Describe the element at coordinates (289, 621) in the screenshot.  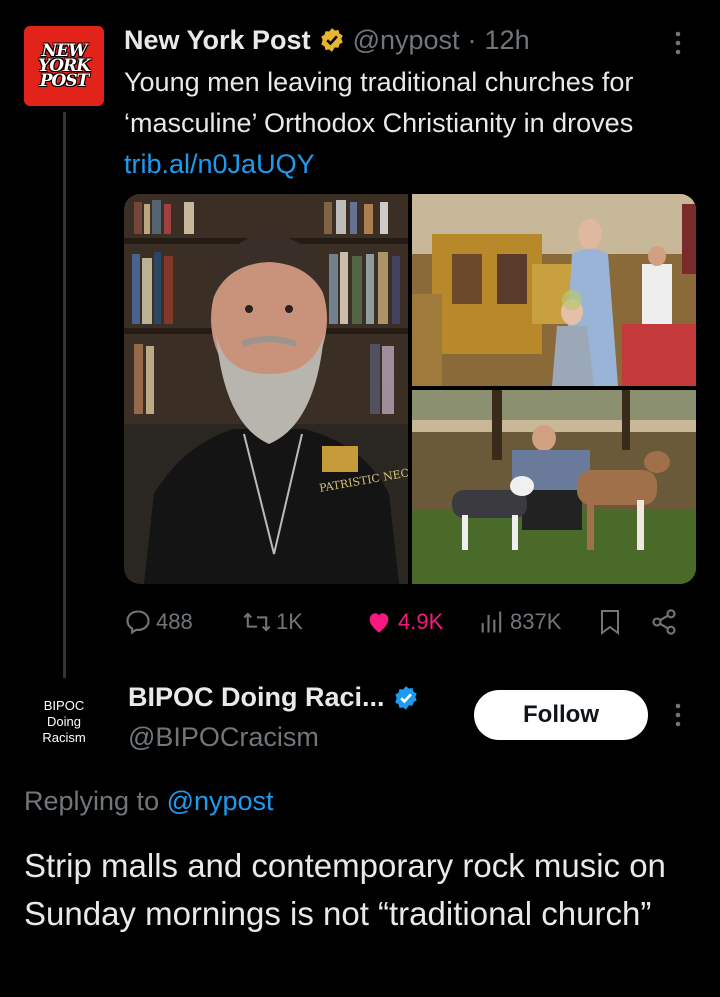
I see `repost-count: 1K` at that location.